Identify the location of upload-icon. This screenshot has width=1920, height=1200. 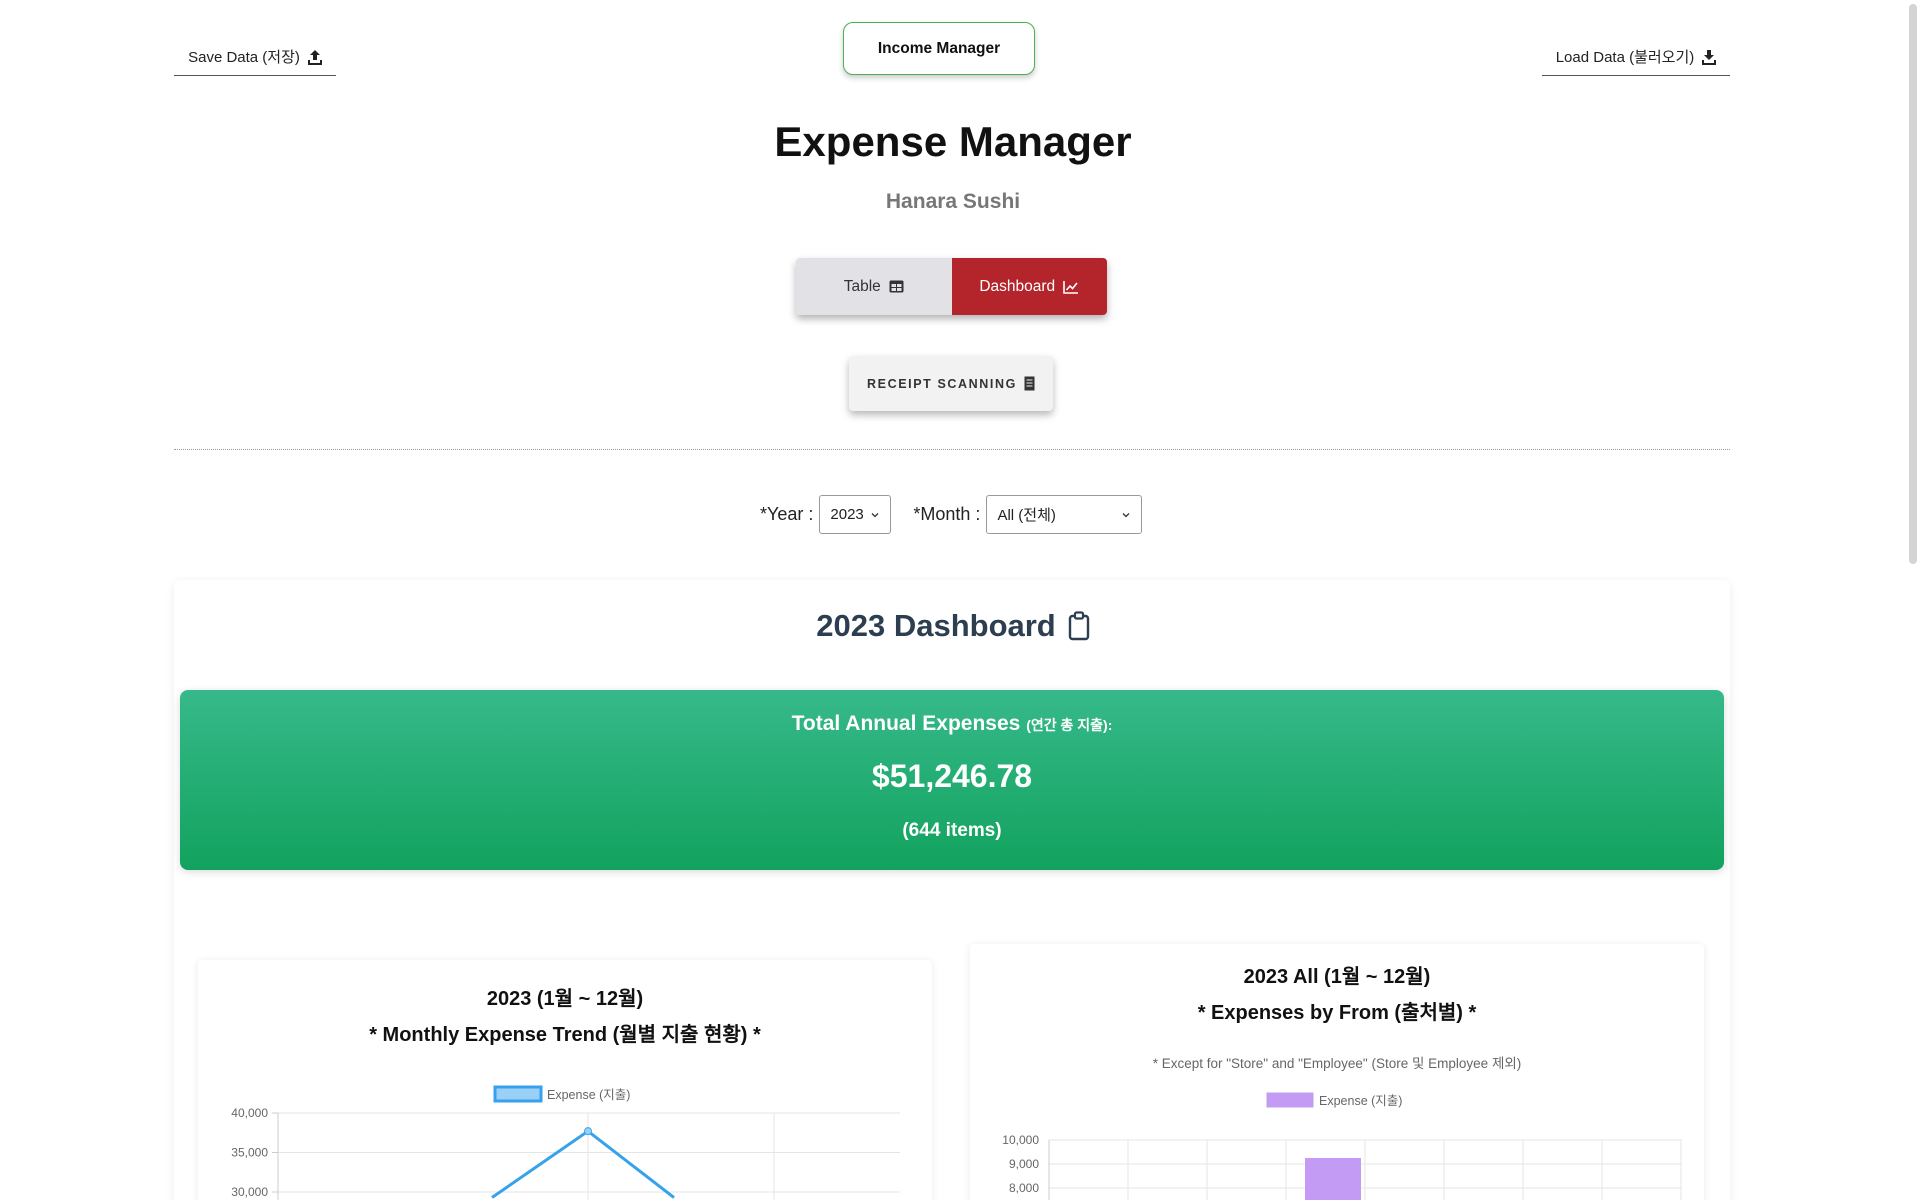
(314, 57).